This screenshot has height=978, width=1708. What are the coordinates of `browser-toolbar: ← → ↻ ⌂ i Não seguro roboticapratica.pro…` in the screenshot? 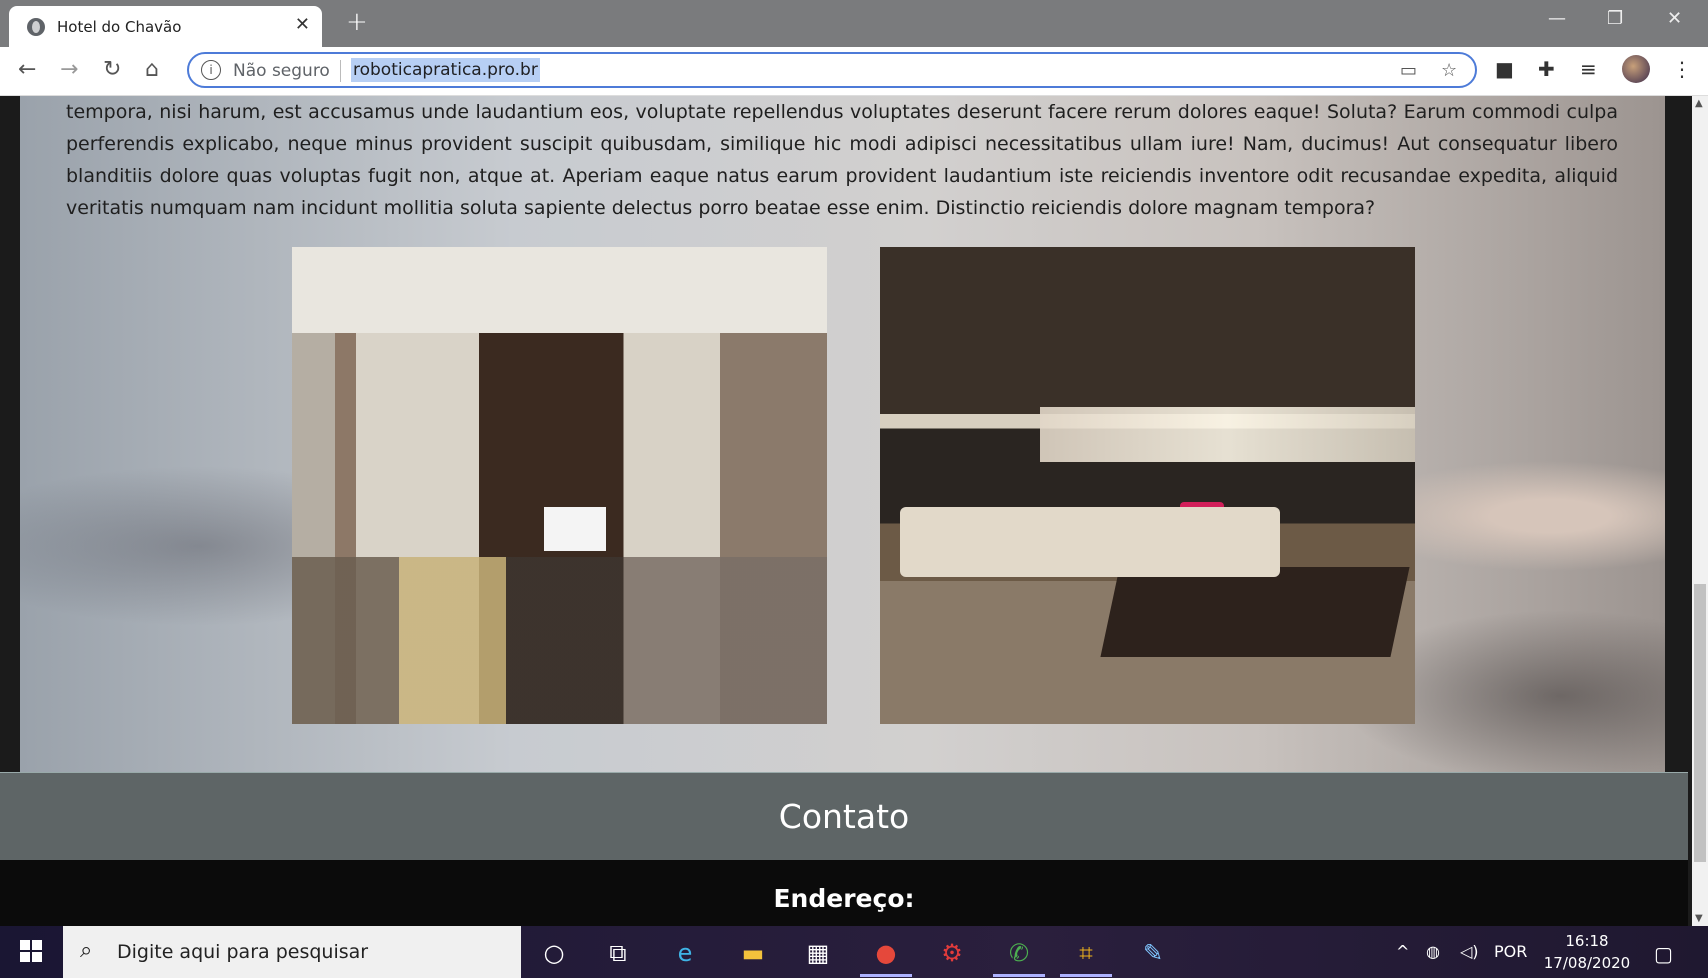 It's located at (854, 71).